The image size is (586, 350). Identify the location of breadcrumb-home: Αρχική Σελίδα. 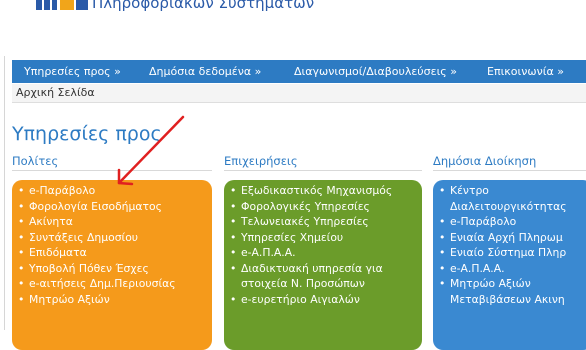
(55, 92).